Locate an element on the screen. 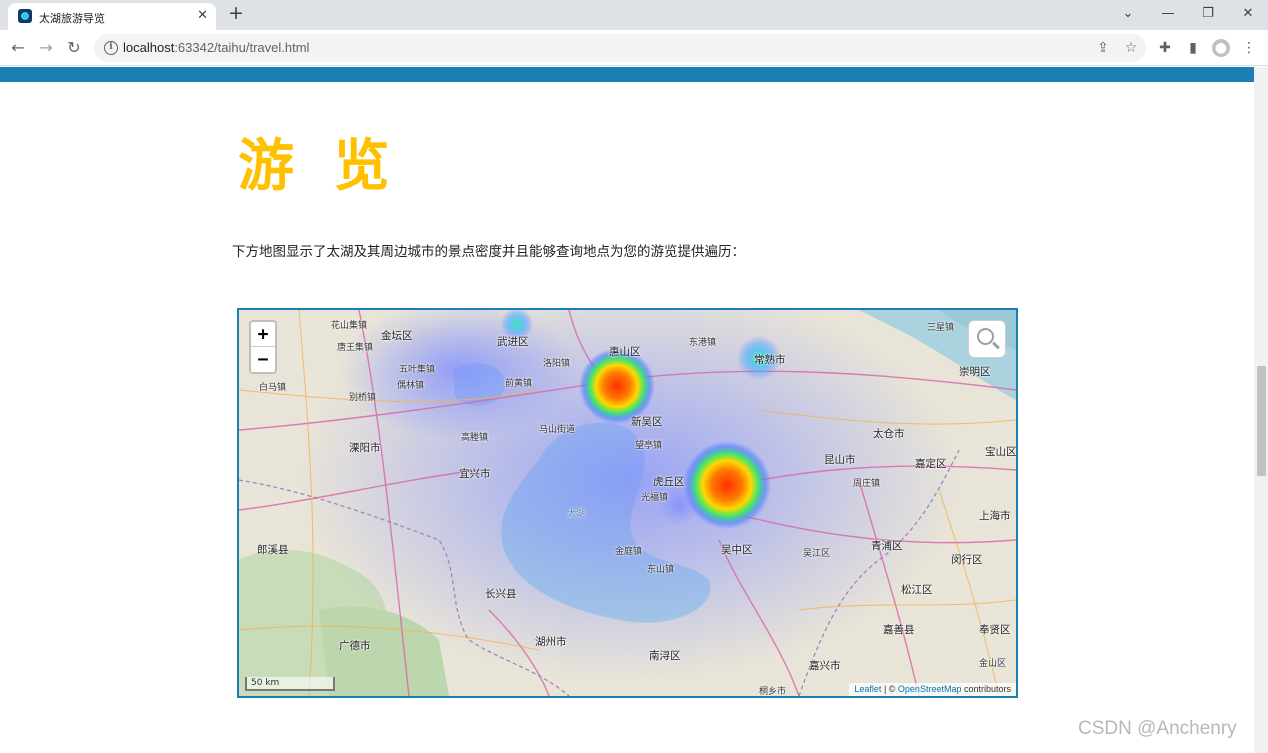 The image size is (1268, 753). close-tab-icon: ✕ is located at coordinates (202, 16).